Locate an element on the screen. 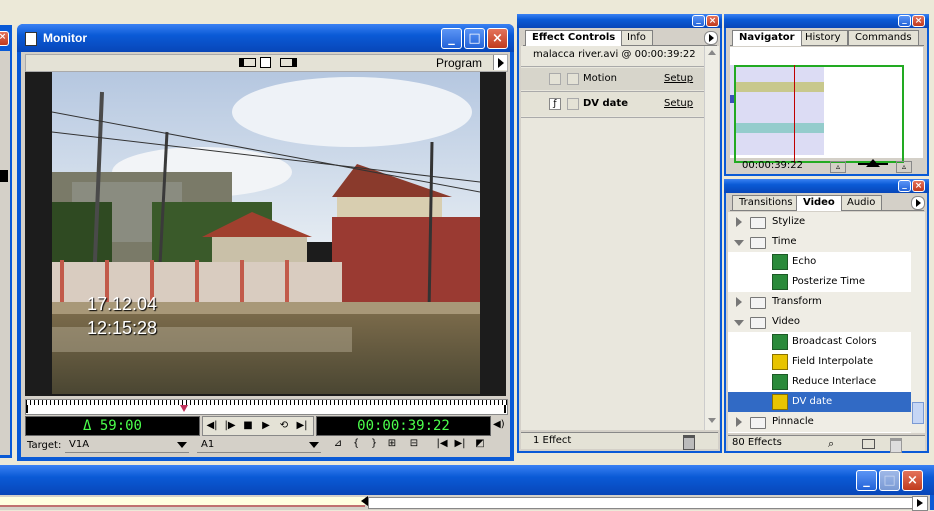 This screenshot has width=934, height=511. navigator-view-box is located at coordinates (819, 114).